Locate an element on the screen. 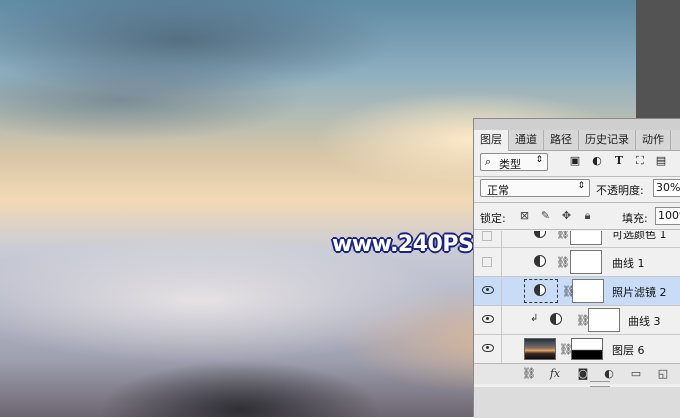  layer-row: ↲ ⛓ 曲线 3 is located at coordinates (577, 320).